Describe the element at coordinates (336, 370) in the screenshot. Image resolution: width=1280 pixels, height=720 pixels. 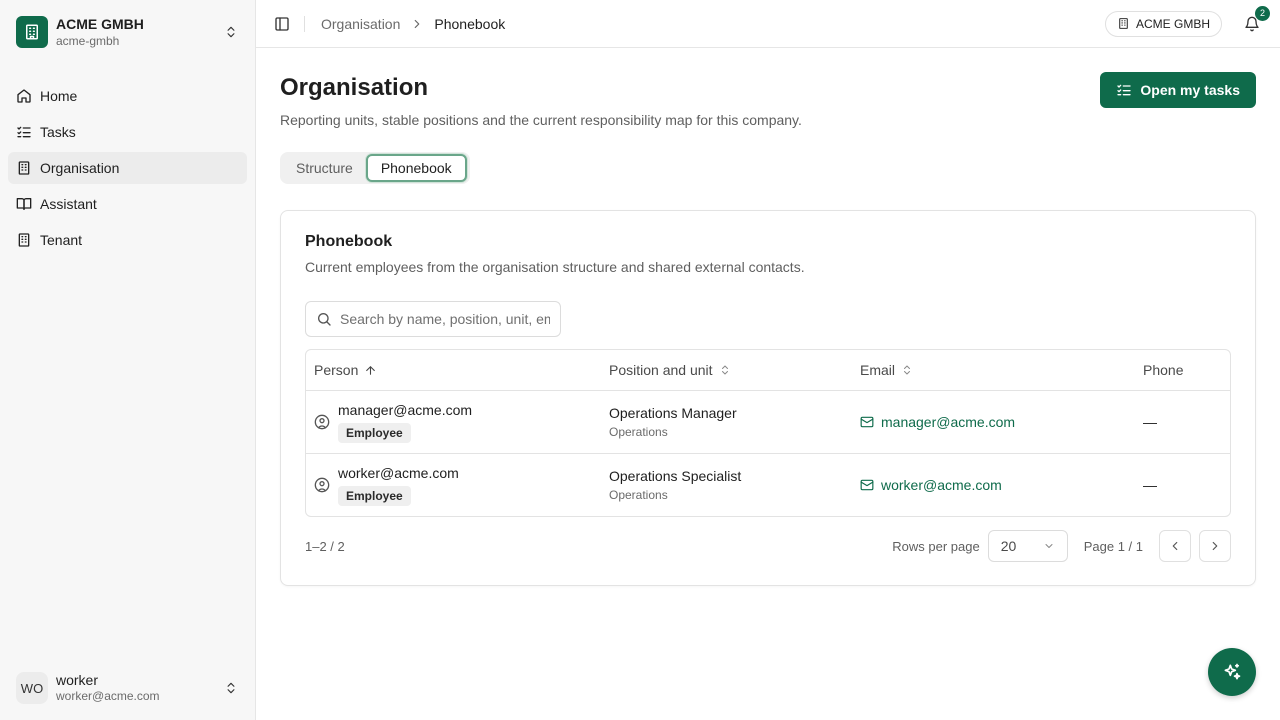
I see `column-header-person: Person` at that location.